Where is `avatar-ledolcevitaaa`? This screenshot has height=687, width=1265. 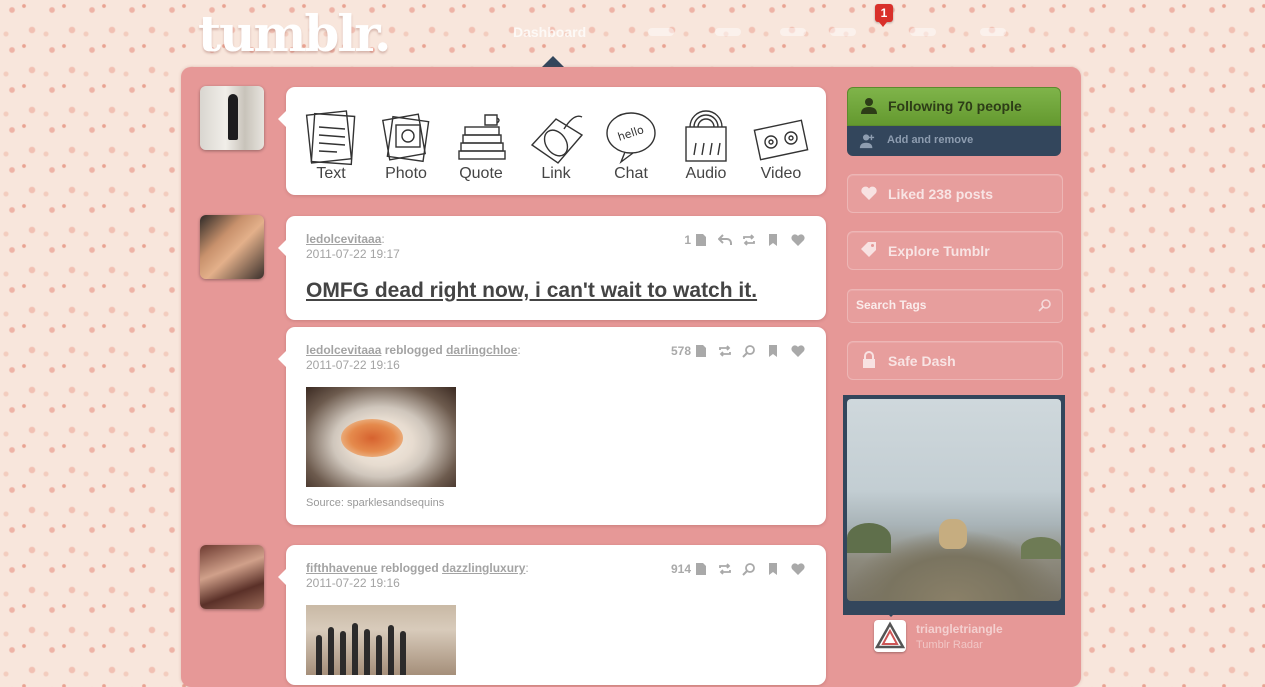 avatar-ledolcevitaaa is located at coordinates (232, 247).